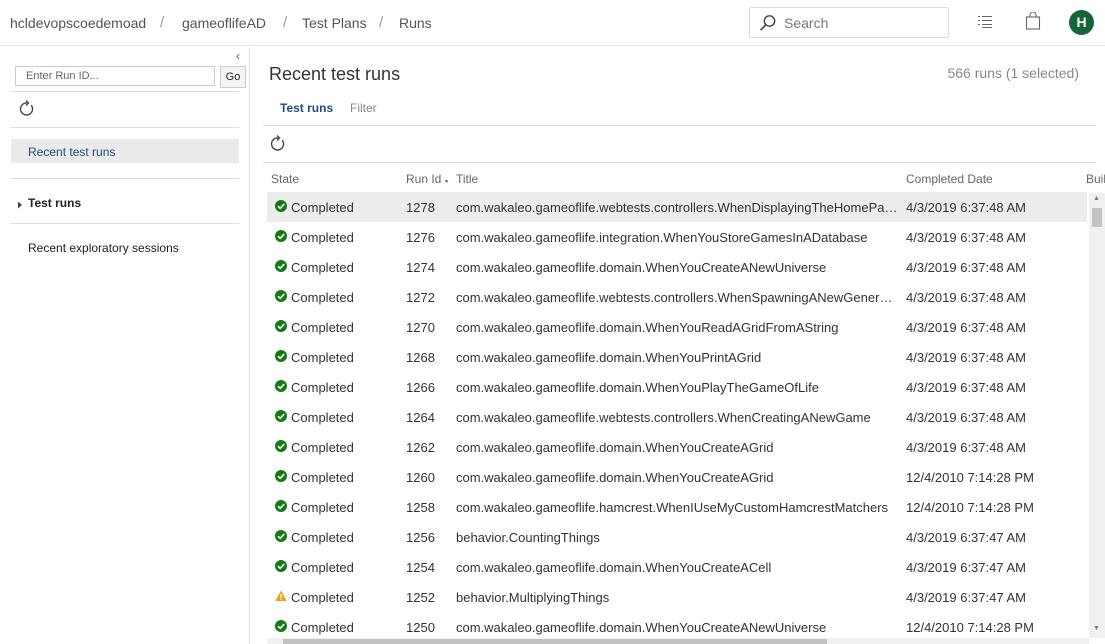 Image resolution: width=1105 pixels, height=644 pixels. I want to click on tabs-divider, so click(679, 125).